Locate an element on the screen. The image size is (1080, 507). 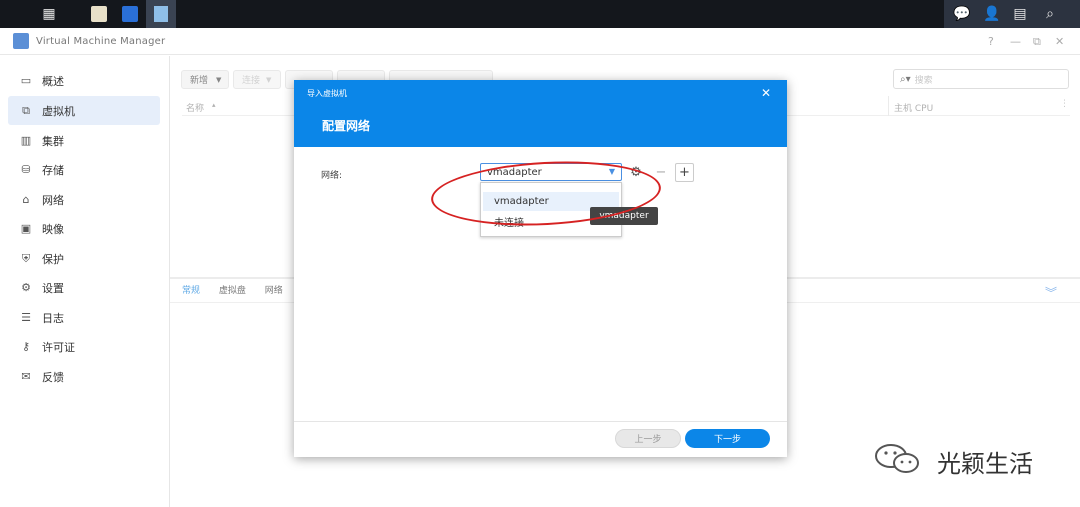
previous-button: 上一步 is located at coordinates (648, 438).